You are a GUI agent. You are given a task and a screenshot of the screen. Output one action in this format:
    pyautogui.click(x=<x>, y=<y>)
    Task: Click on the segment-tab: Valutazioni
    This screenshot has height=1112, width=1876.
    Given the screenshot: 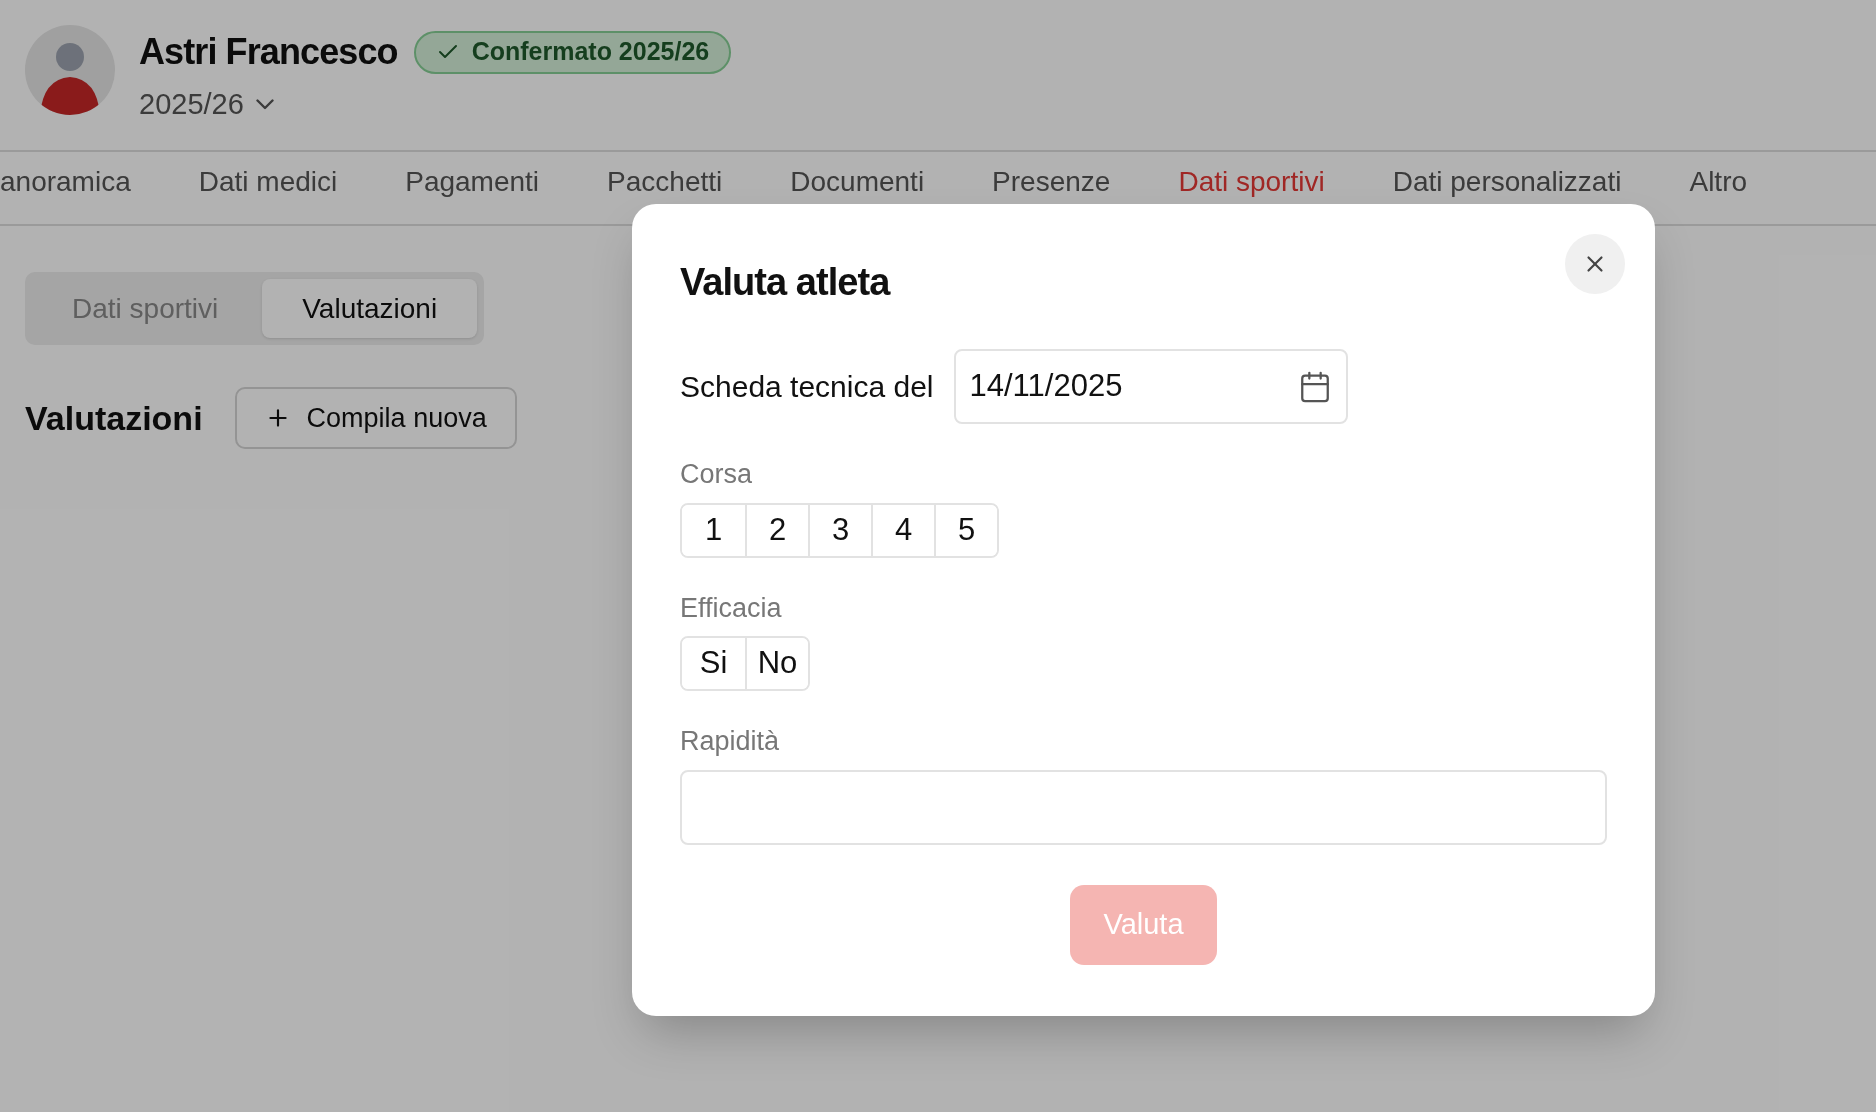 What is the action you would take?
    pyautogui.click(x=370, y=308)
    